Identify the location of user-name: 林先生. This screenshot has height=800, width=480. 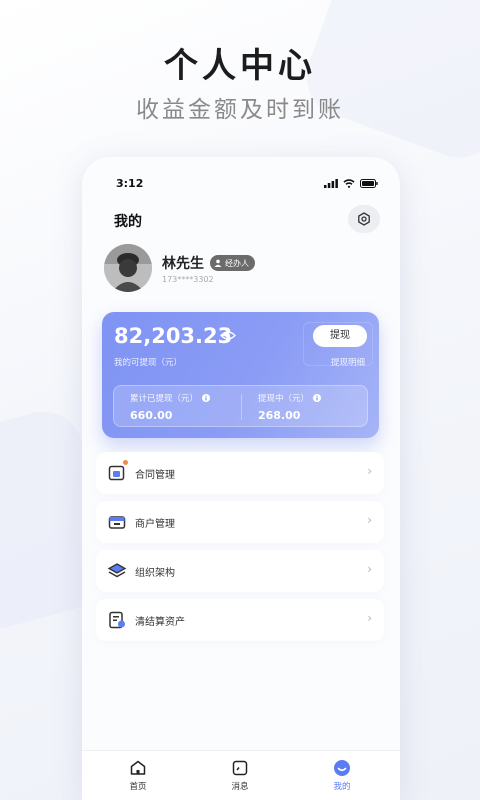
(183, 264).